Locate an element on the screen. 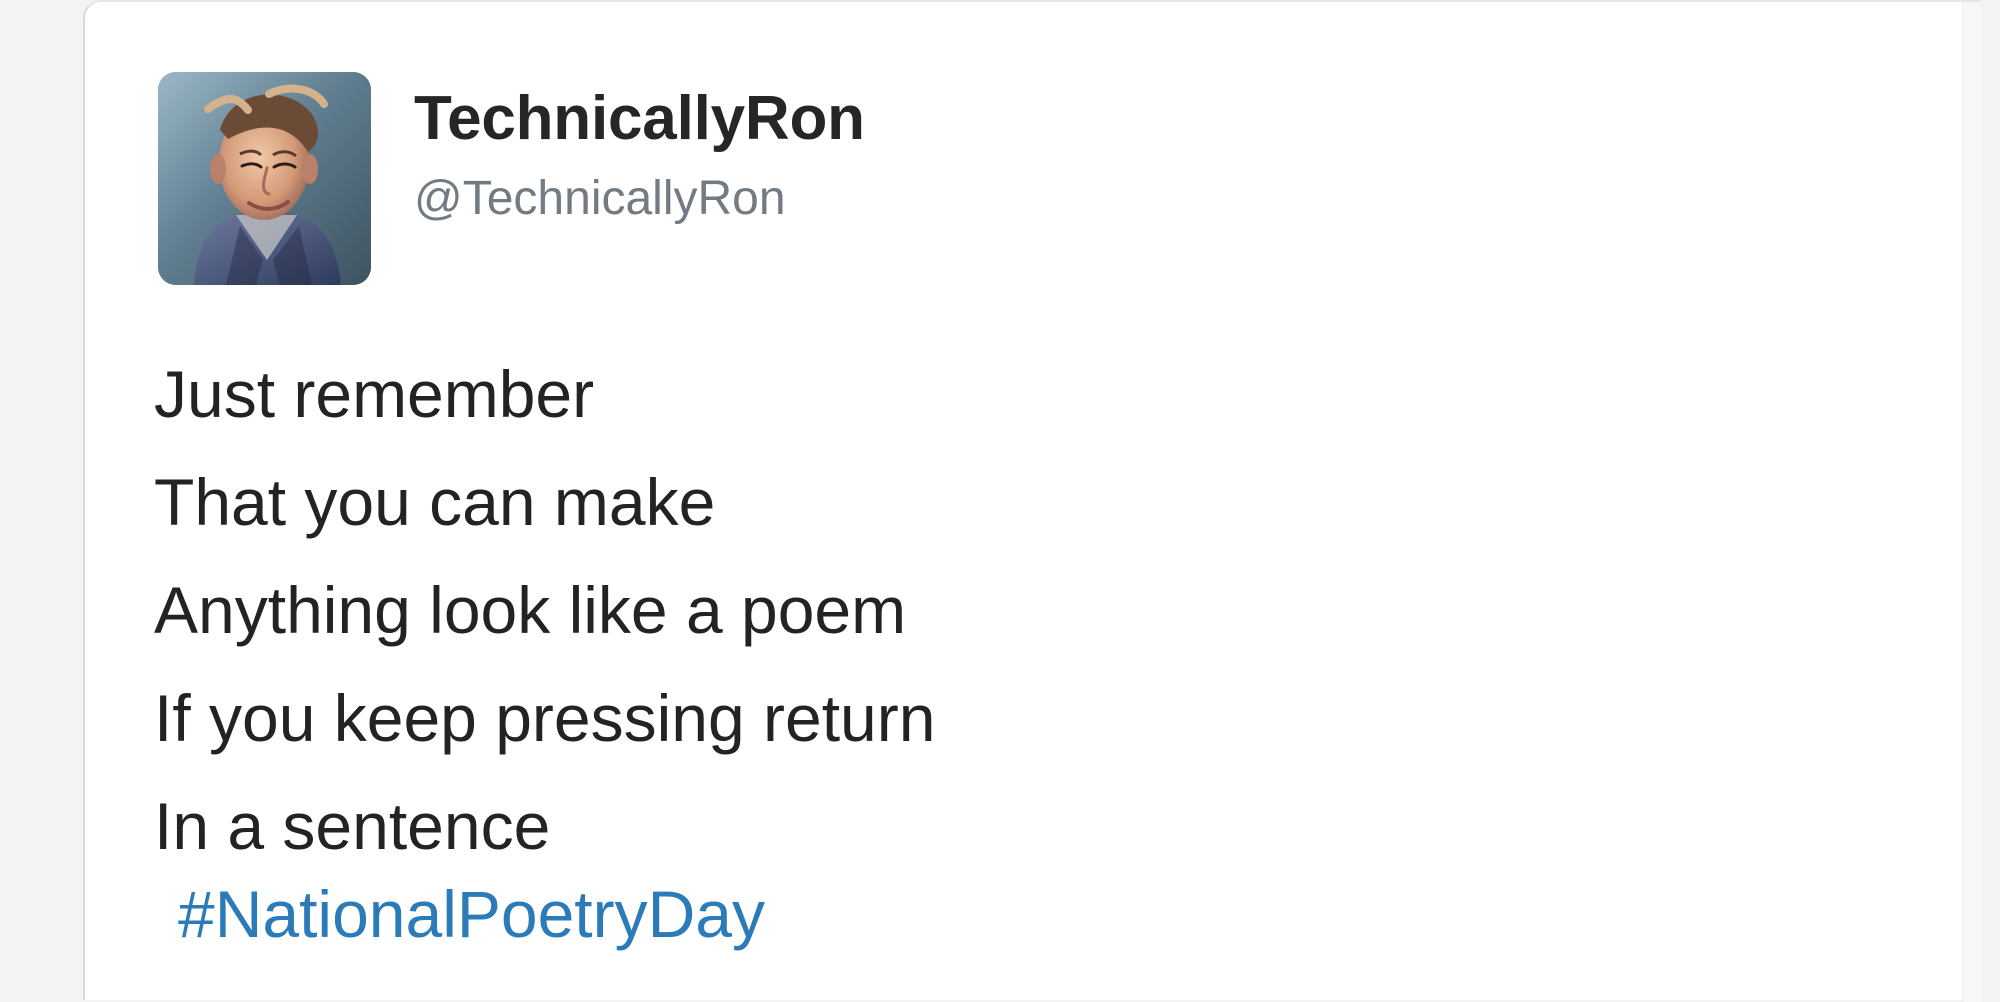 The width and height of the screenshot is (2000, 1002). illustrated-person-avatar-icon is located at coordinates (264, 178).